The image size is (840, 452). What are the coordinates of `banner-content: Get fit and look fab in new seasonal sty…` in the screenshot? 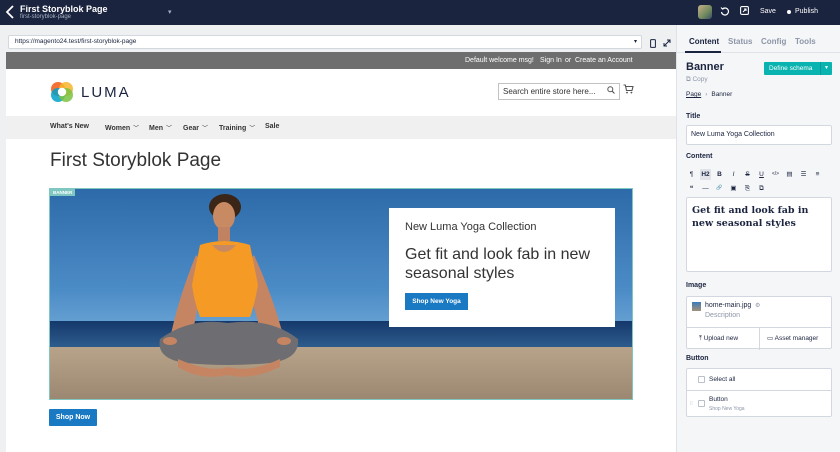 It's located at (497, 264).